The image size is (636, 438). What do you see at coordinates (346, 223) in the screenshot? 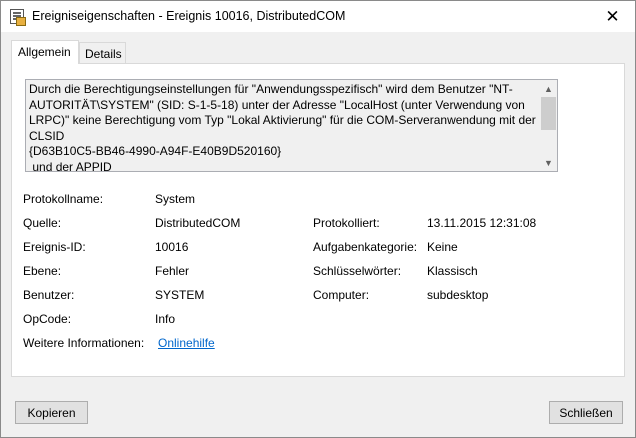
I see `protokolliert-label: Protokolliert:` at bounding box center [346, 223].